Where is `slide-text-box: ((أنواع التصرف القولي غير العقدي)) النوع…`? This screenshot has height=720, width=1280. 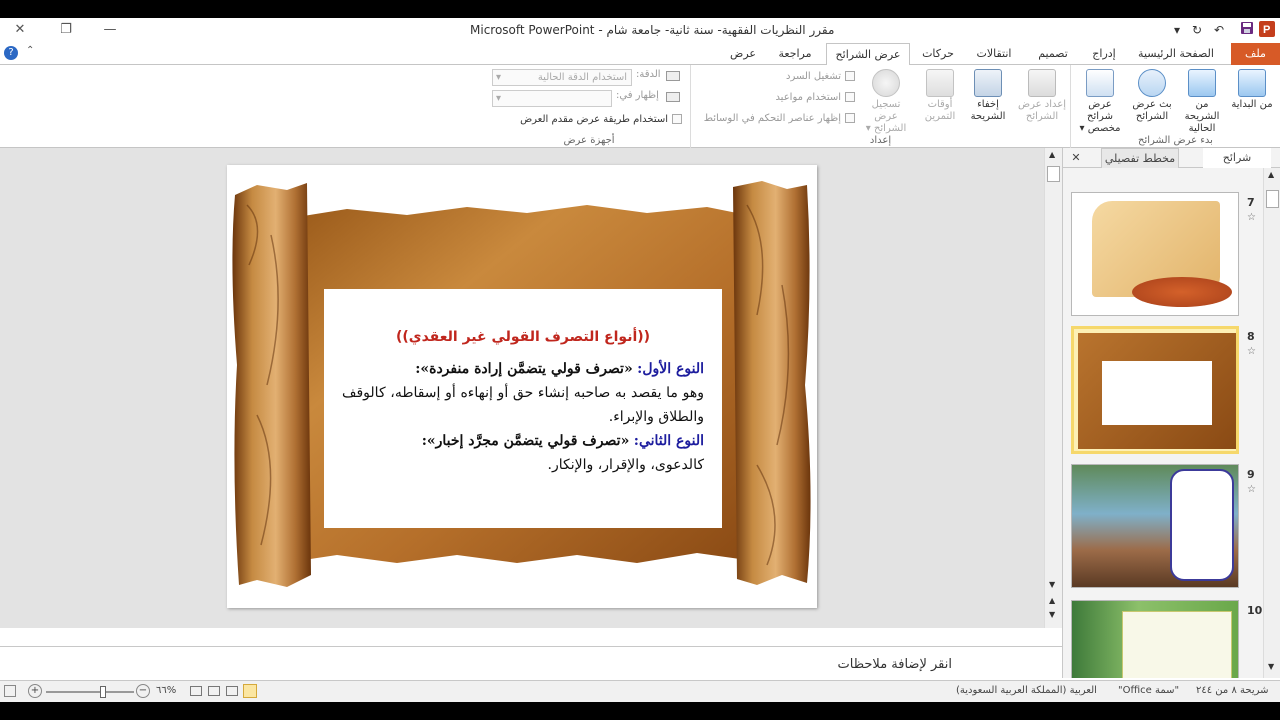 slide-text-box: ((أنواع التصرف القولي غير العقدي)) النوع… is located at coordinates (523, 408).